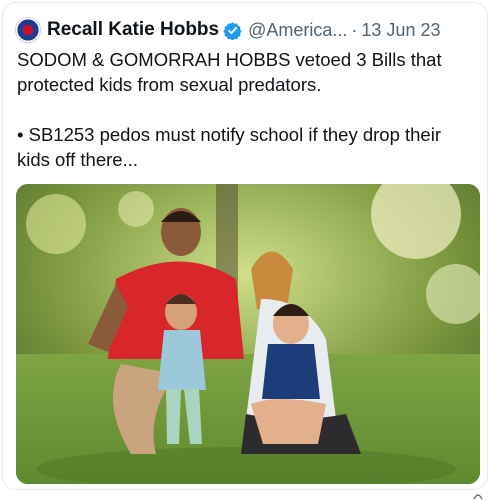 The image size is (493, 500). Describe the element at coordinates (478, 497) in the screenshot. I see `corner-mark-icon` at that location.